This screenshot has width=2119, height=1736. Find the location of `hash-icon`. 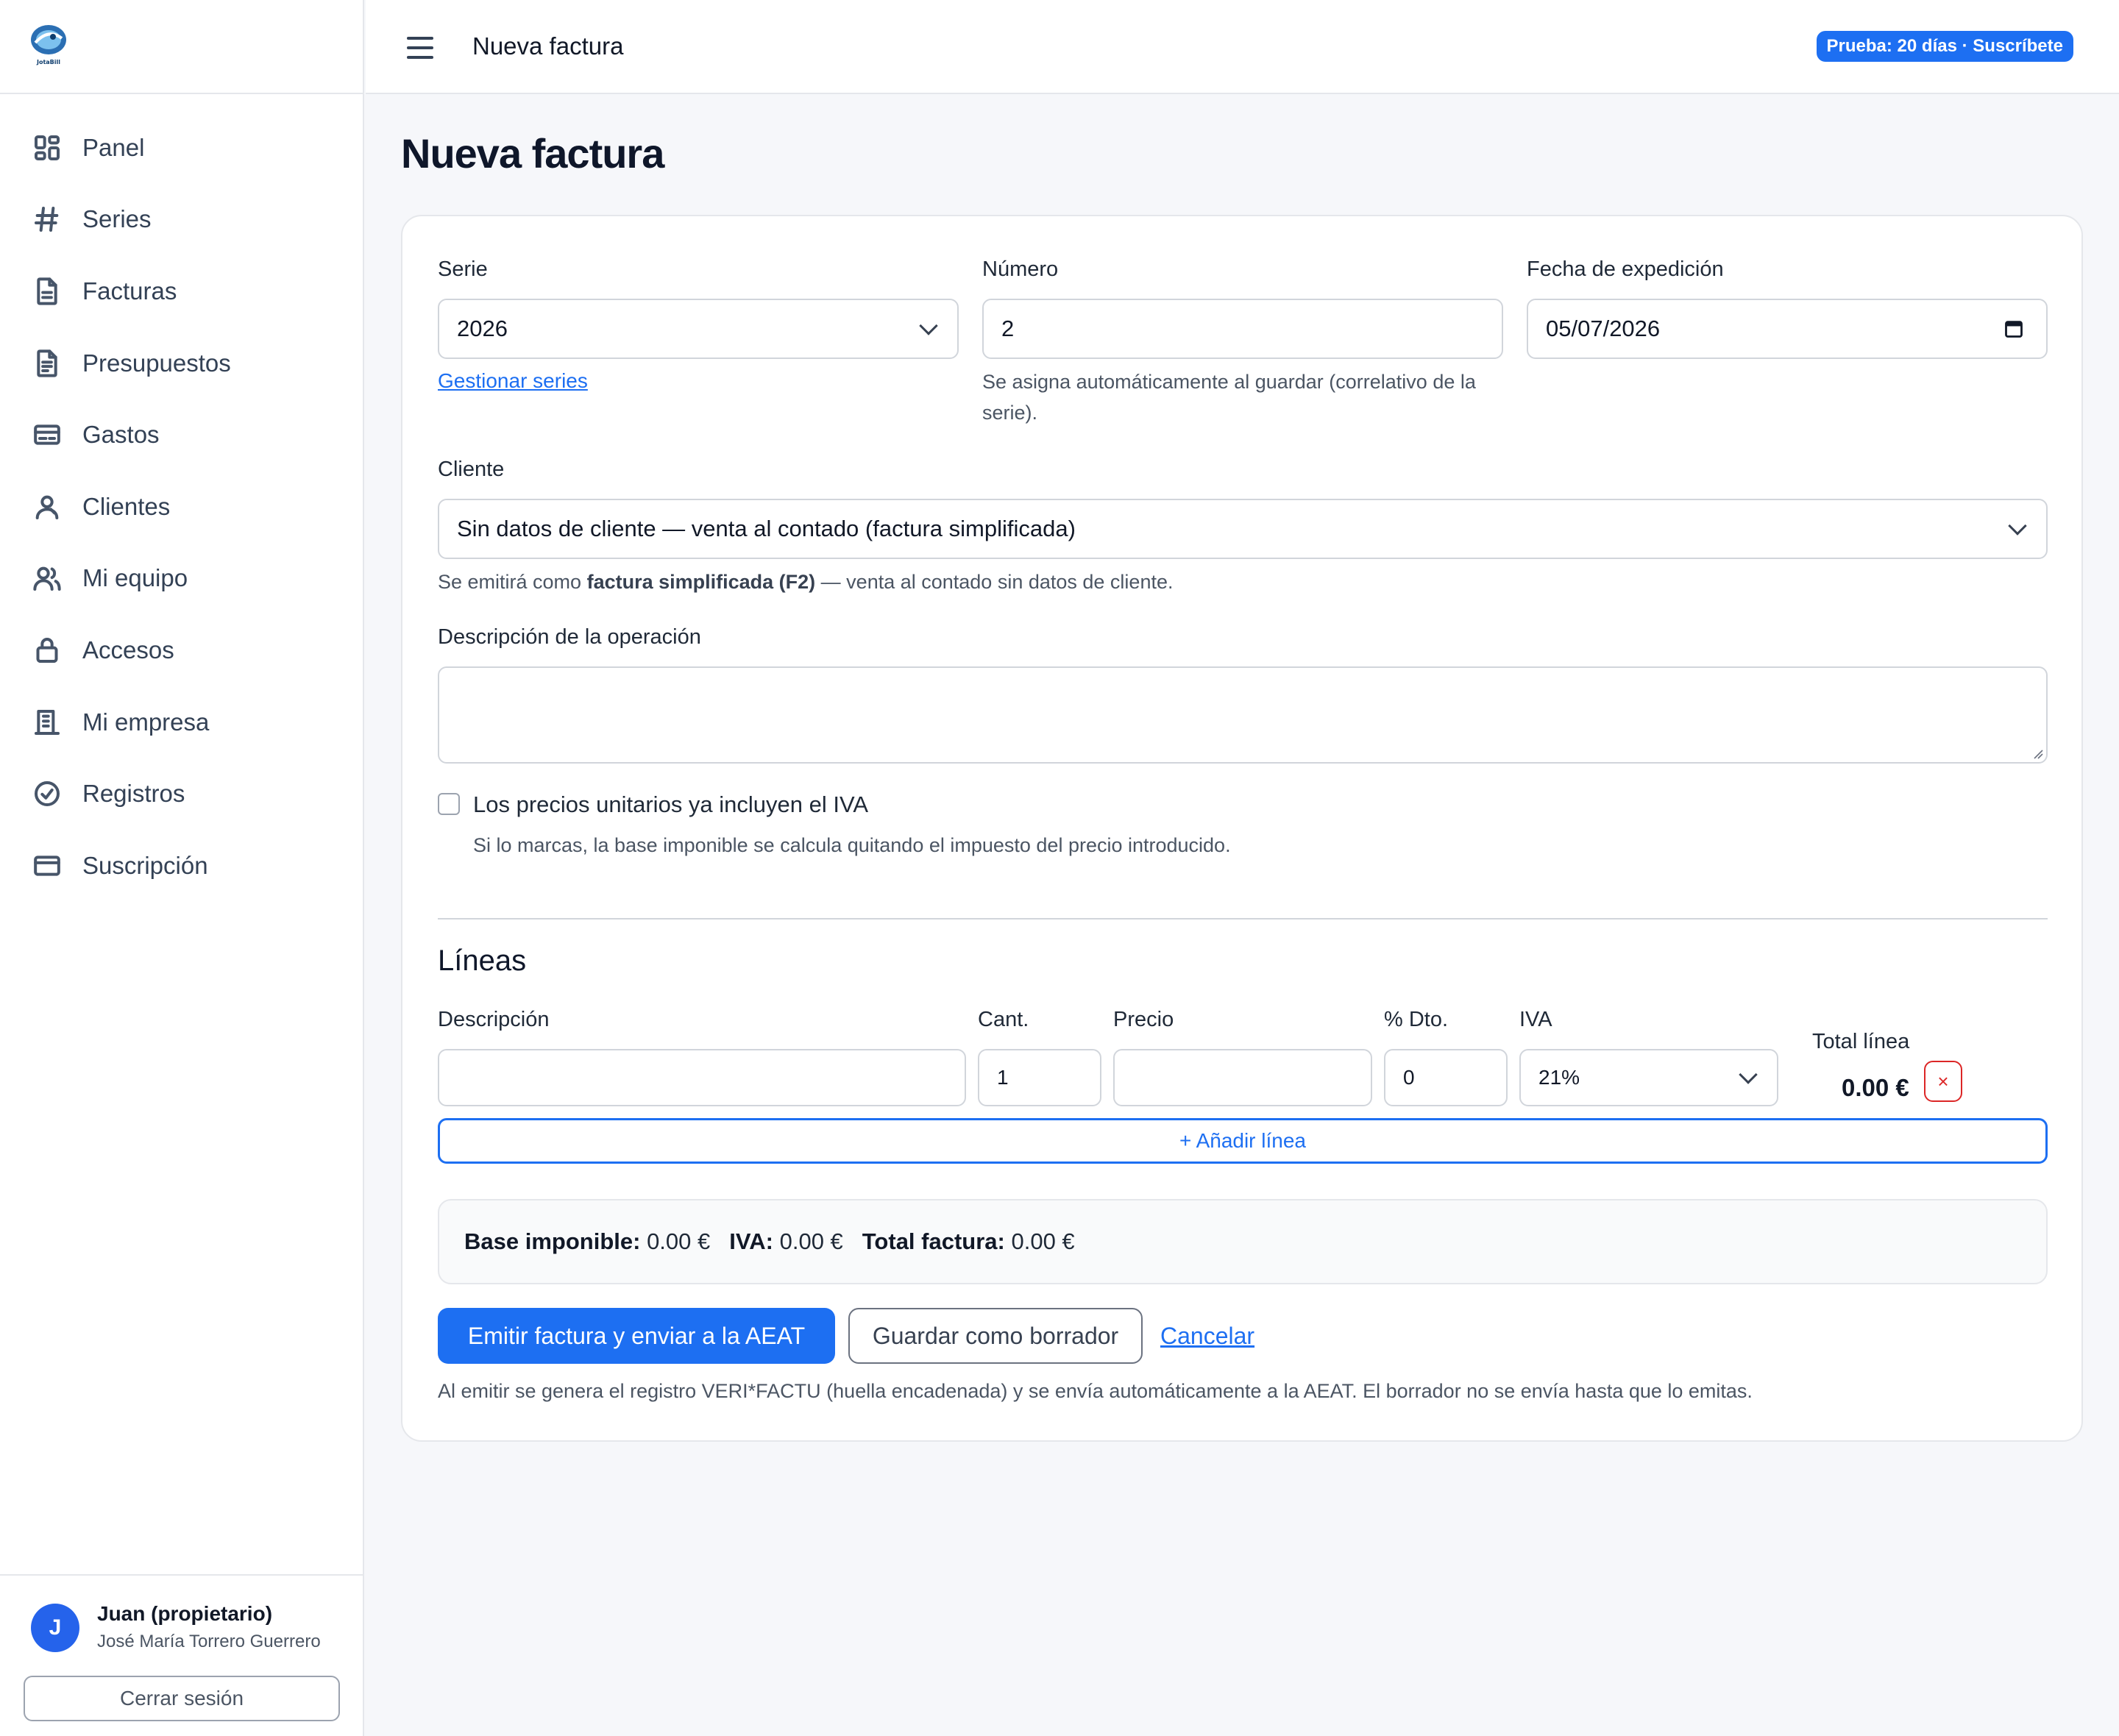

hash-icon is located at coordinates (47, 219).